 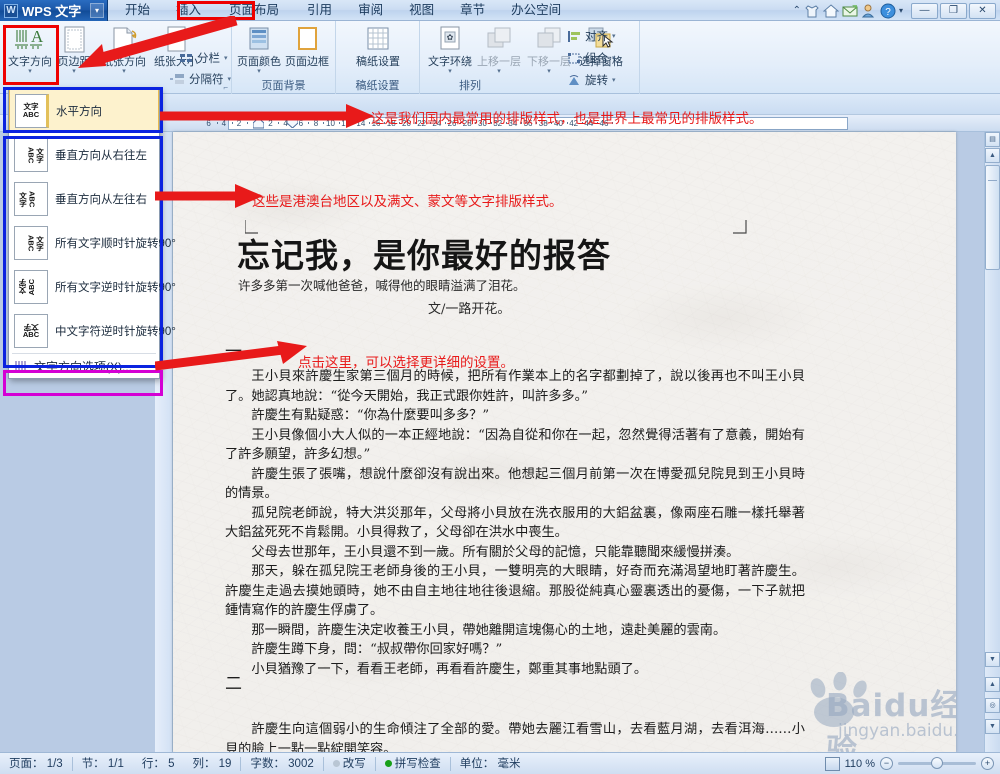 I want to click on page-border-icon, so click(x=307, y=40).